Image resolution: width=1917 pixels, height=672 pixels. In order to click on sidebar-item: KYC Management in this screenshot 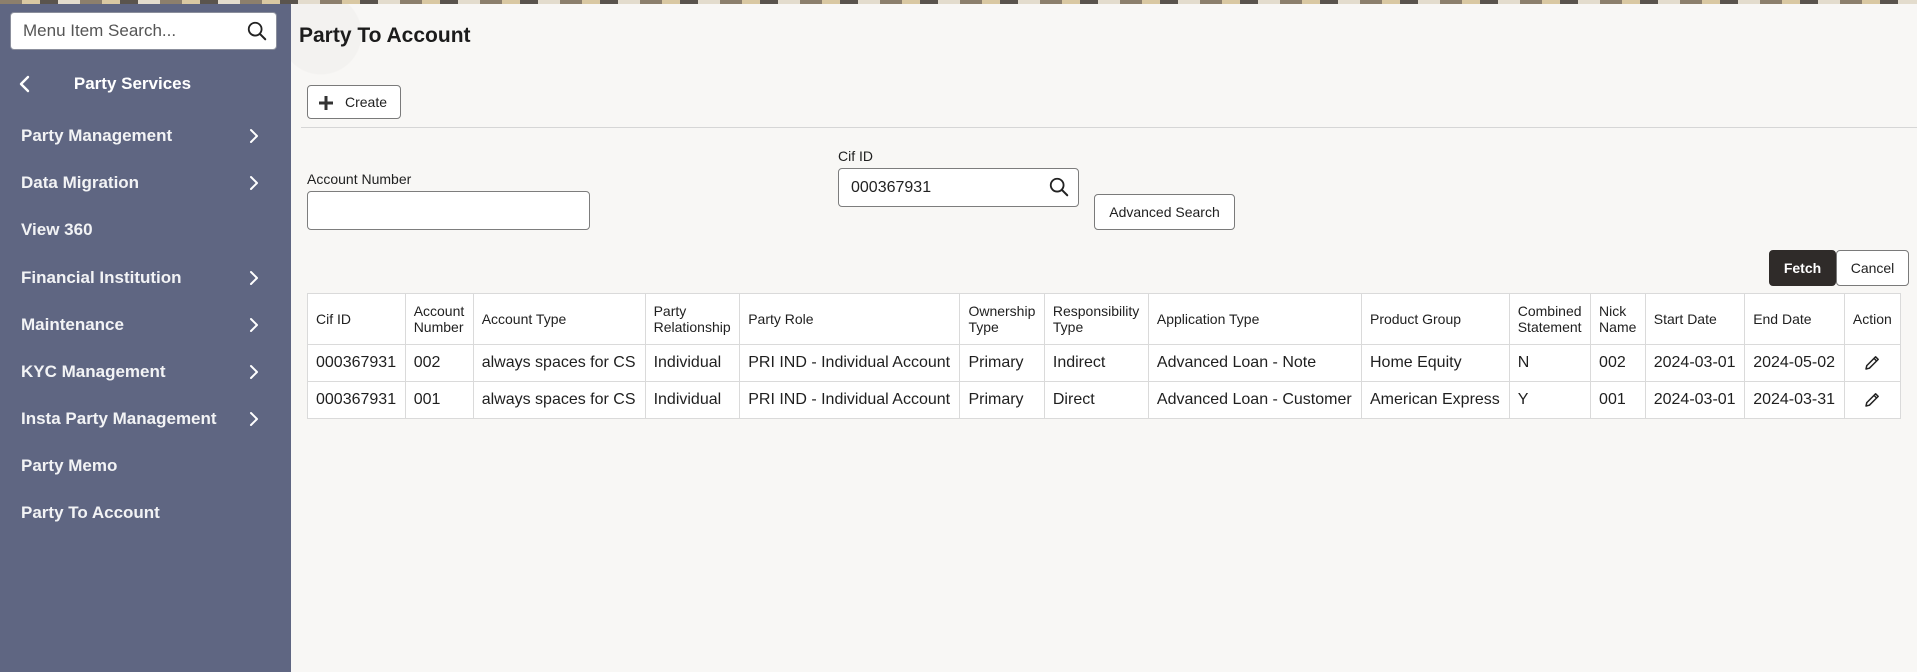, I will do `click(145, 372)`.